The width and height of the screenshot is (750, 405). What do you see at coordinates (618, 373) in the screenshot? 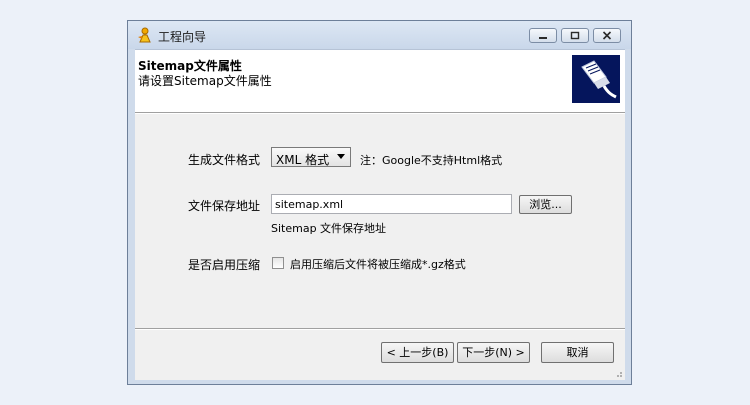
I see `resize-grip` at bounding box center [618, 373].